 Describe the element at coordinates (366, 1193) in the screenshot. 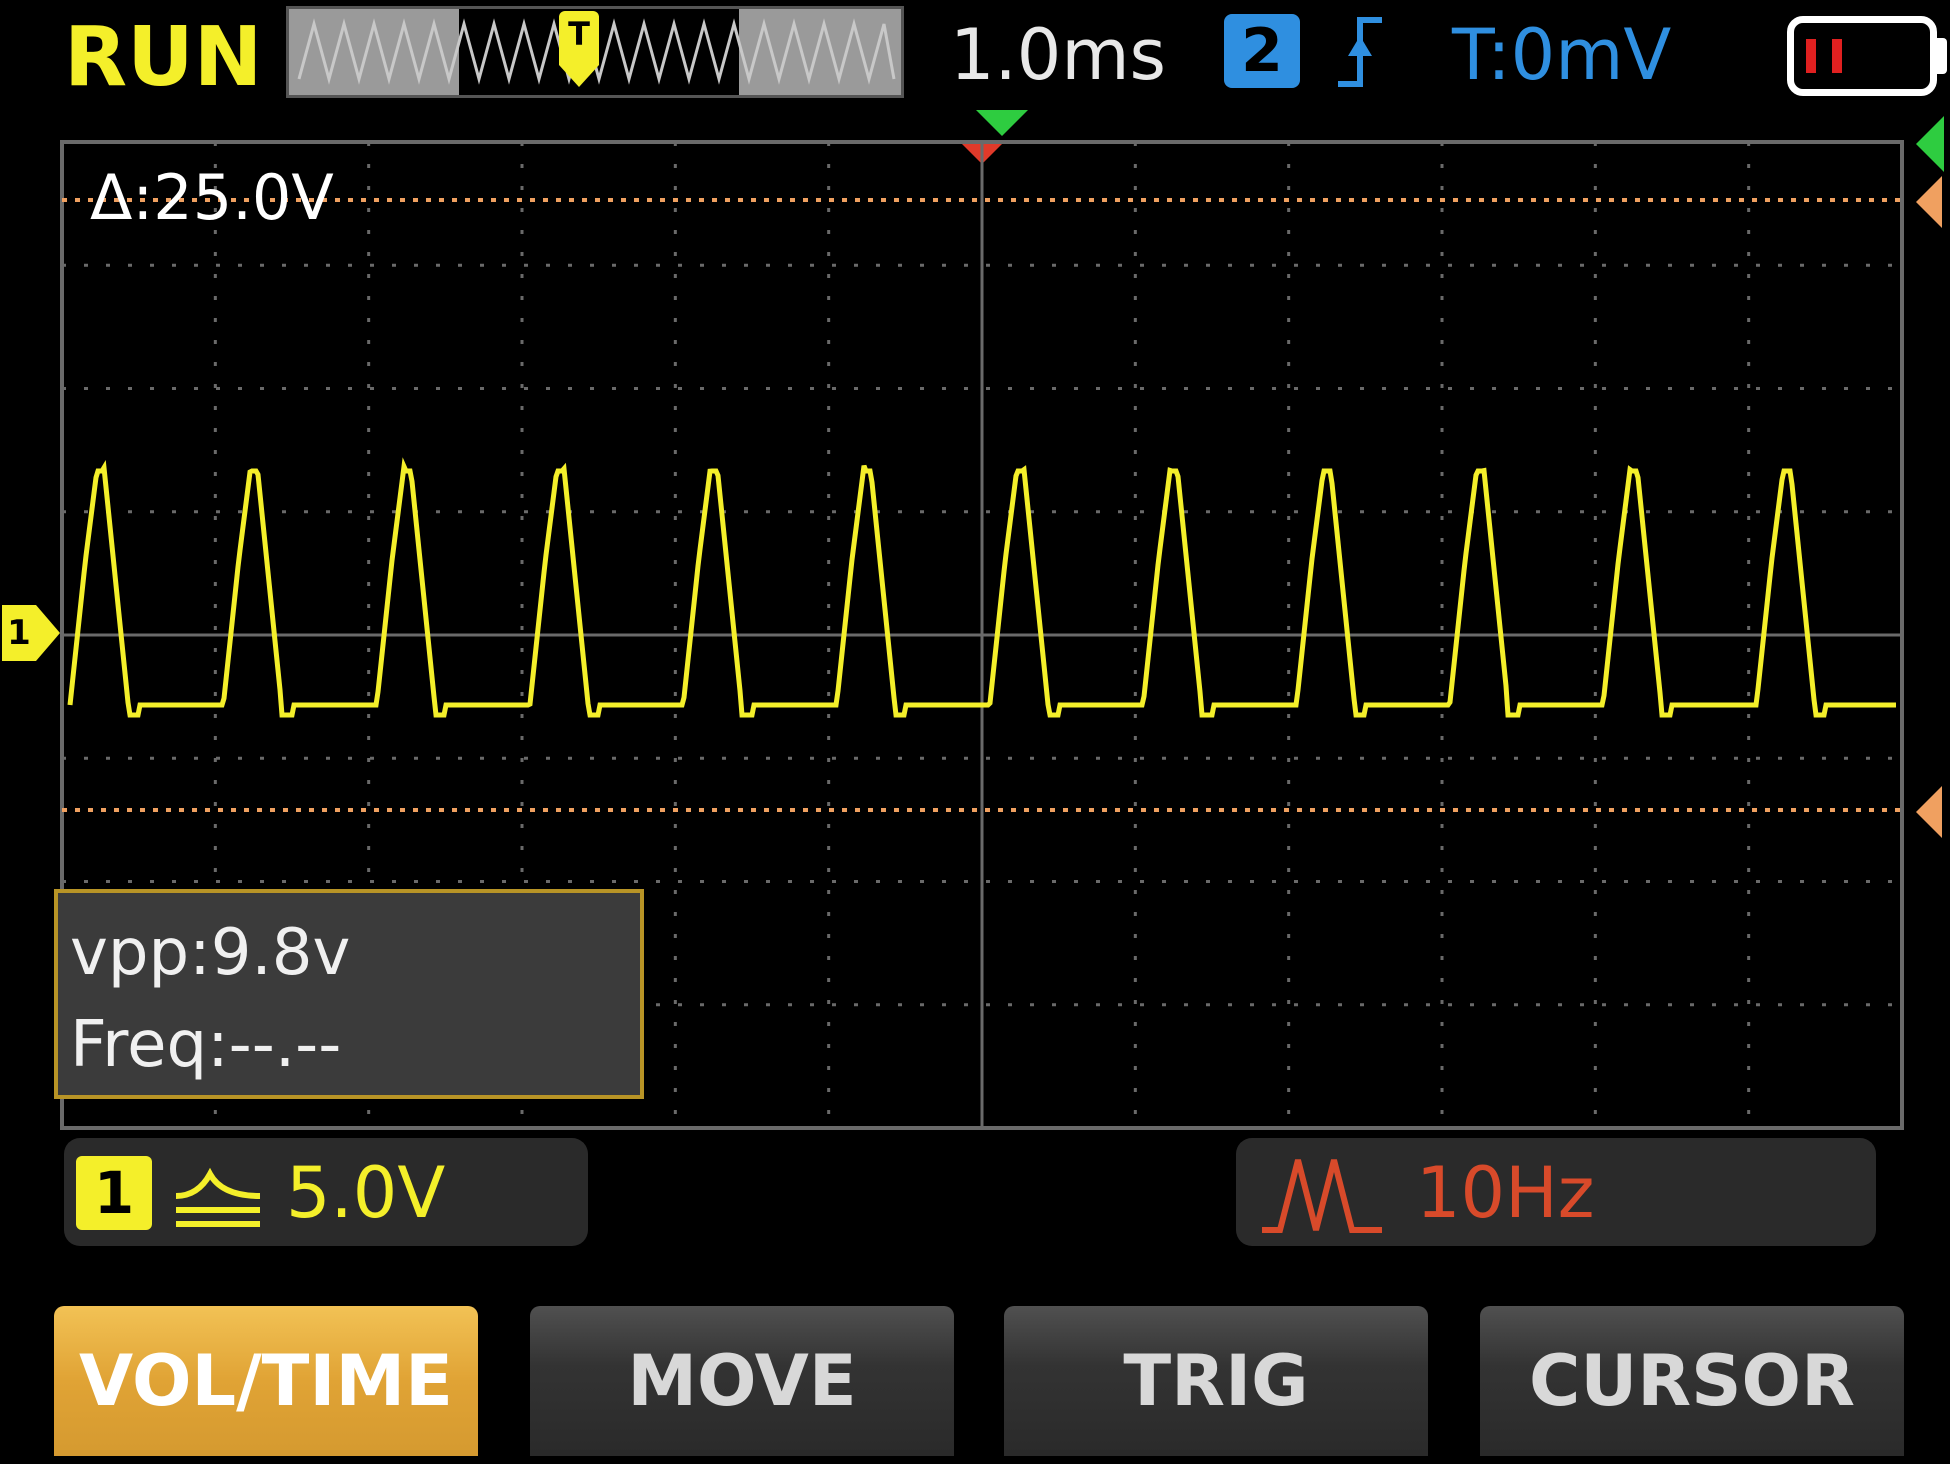

I see `channel1-volts-per-div: 5.0V` at that location.